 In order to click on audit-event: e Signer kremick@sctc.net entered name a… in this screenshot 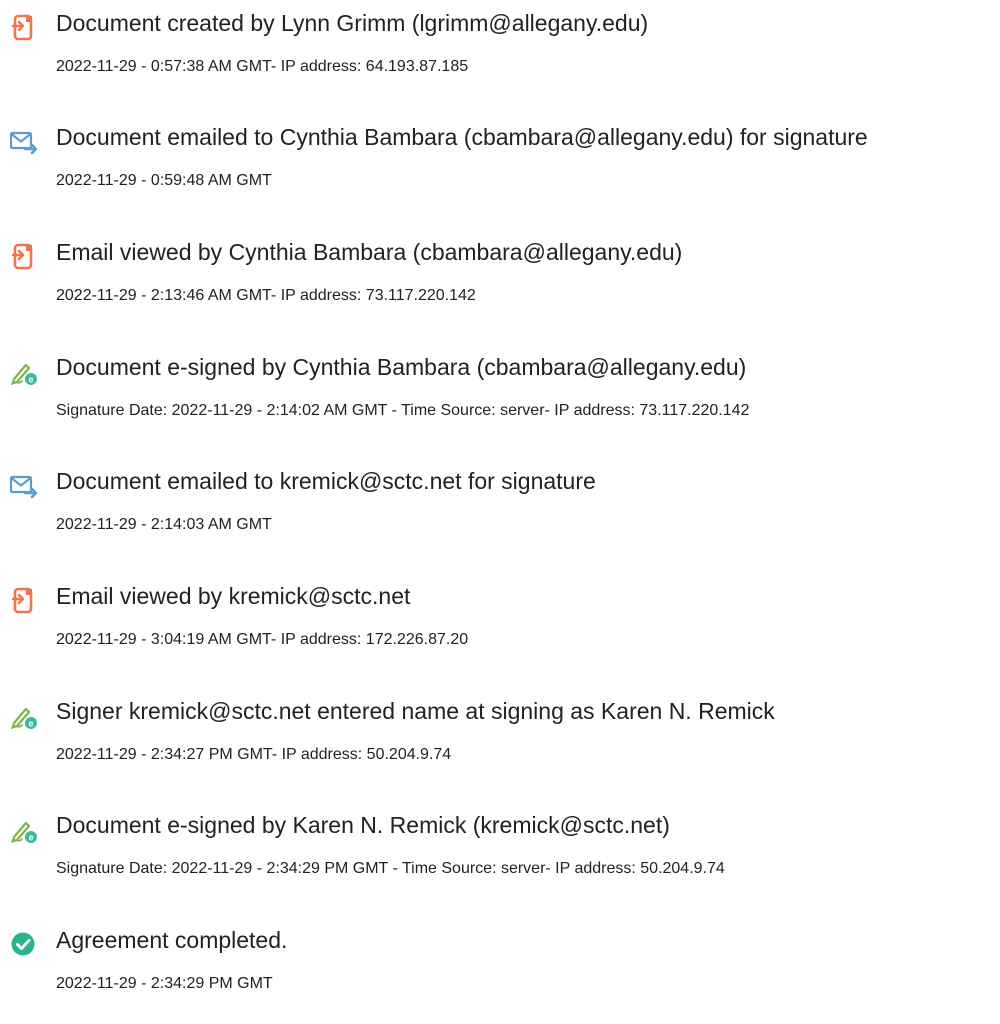, I will do `click(500, 745)`.